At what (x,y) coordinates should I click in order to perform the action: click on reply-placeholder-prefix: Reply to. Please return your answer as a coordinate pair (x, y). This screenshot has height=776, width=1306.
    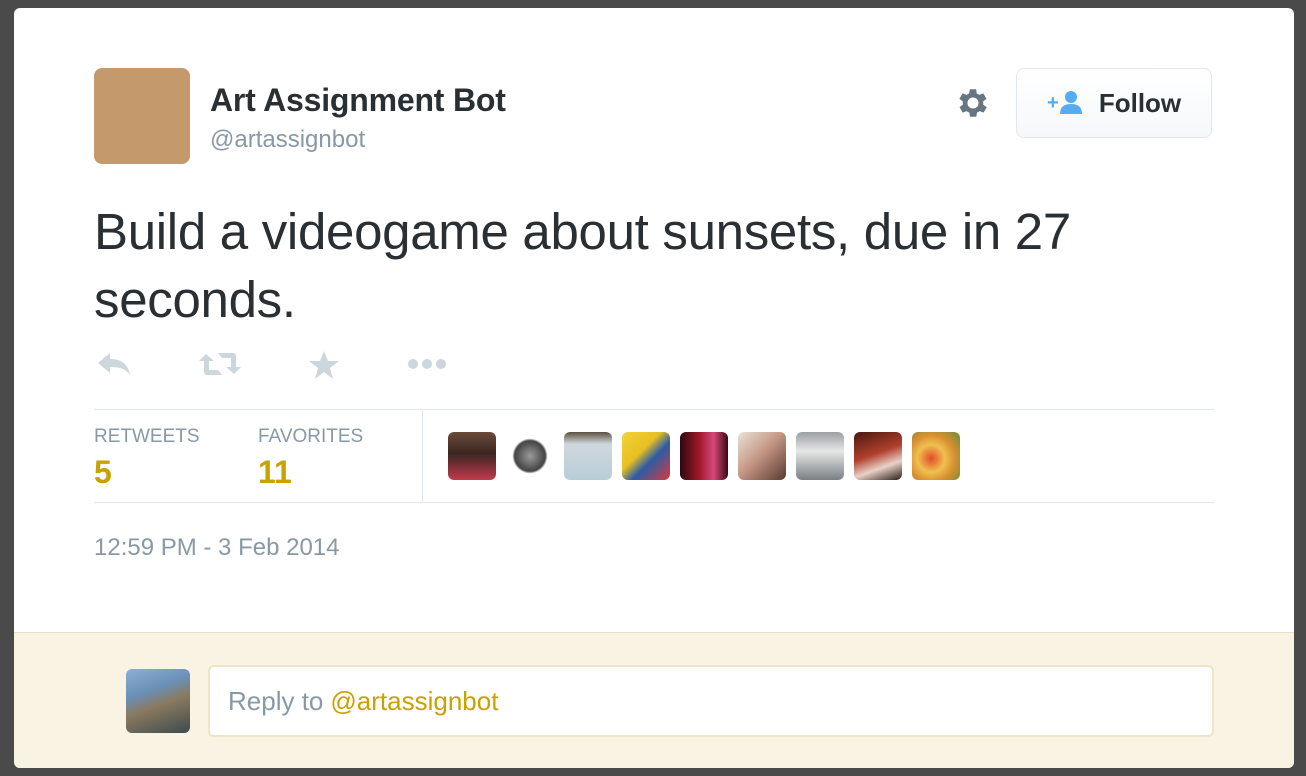
    Looking at the image, I should click on (276, 700).